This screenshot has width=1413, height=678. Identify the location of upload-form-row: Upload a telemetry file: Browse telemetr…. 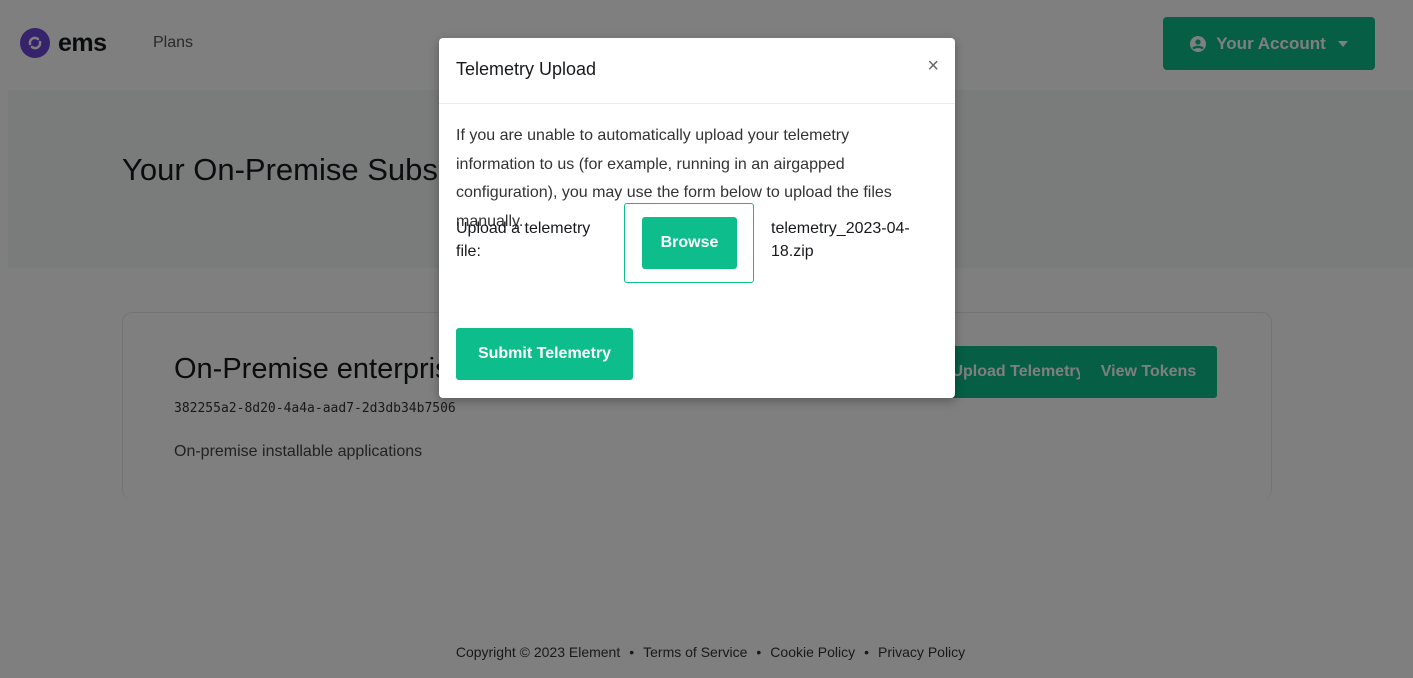
(701, 243).